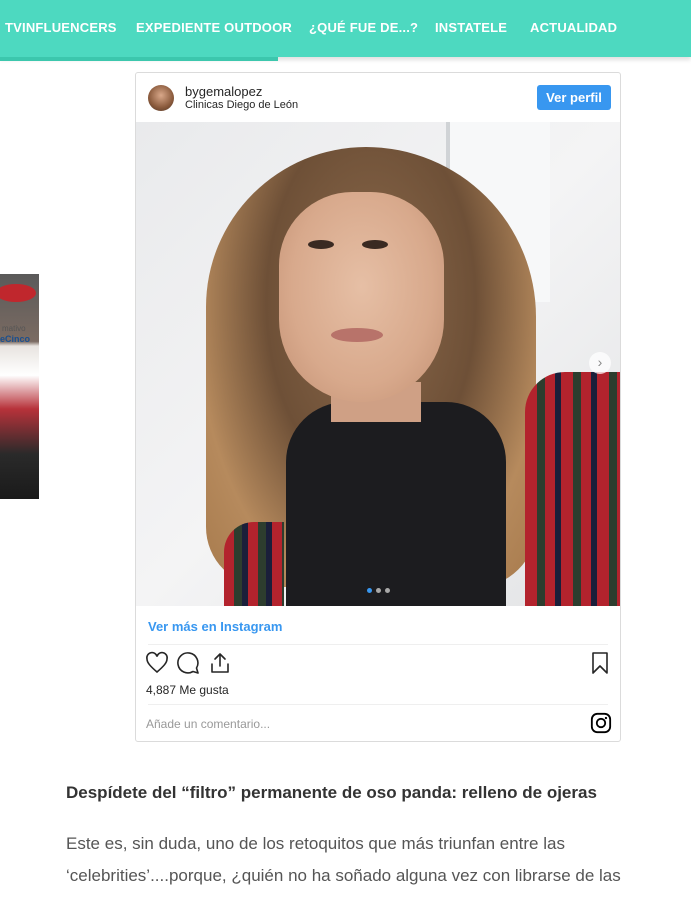 This screenshot has width=691, height=899. I want to click on nav-active-indicator, so click(139, 59).